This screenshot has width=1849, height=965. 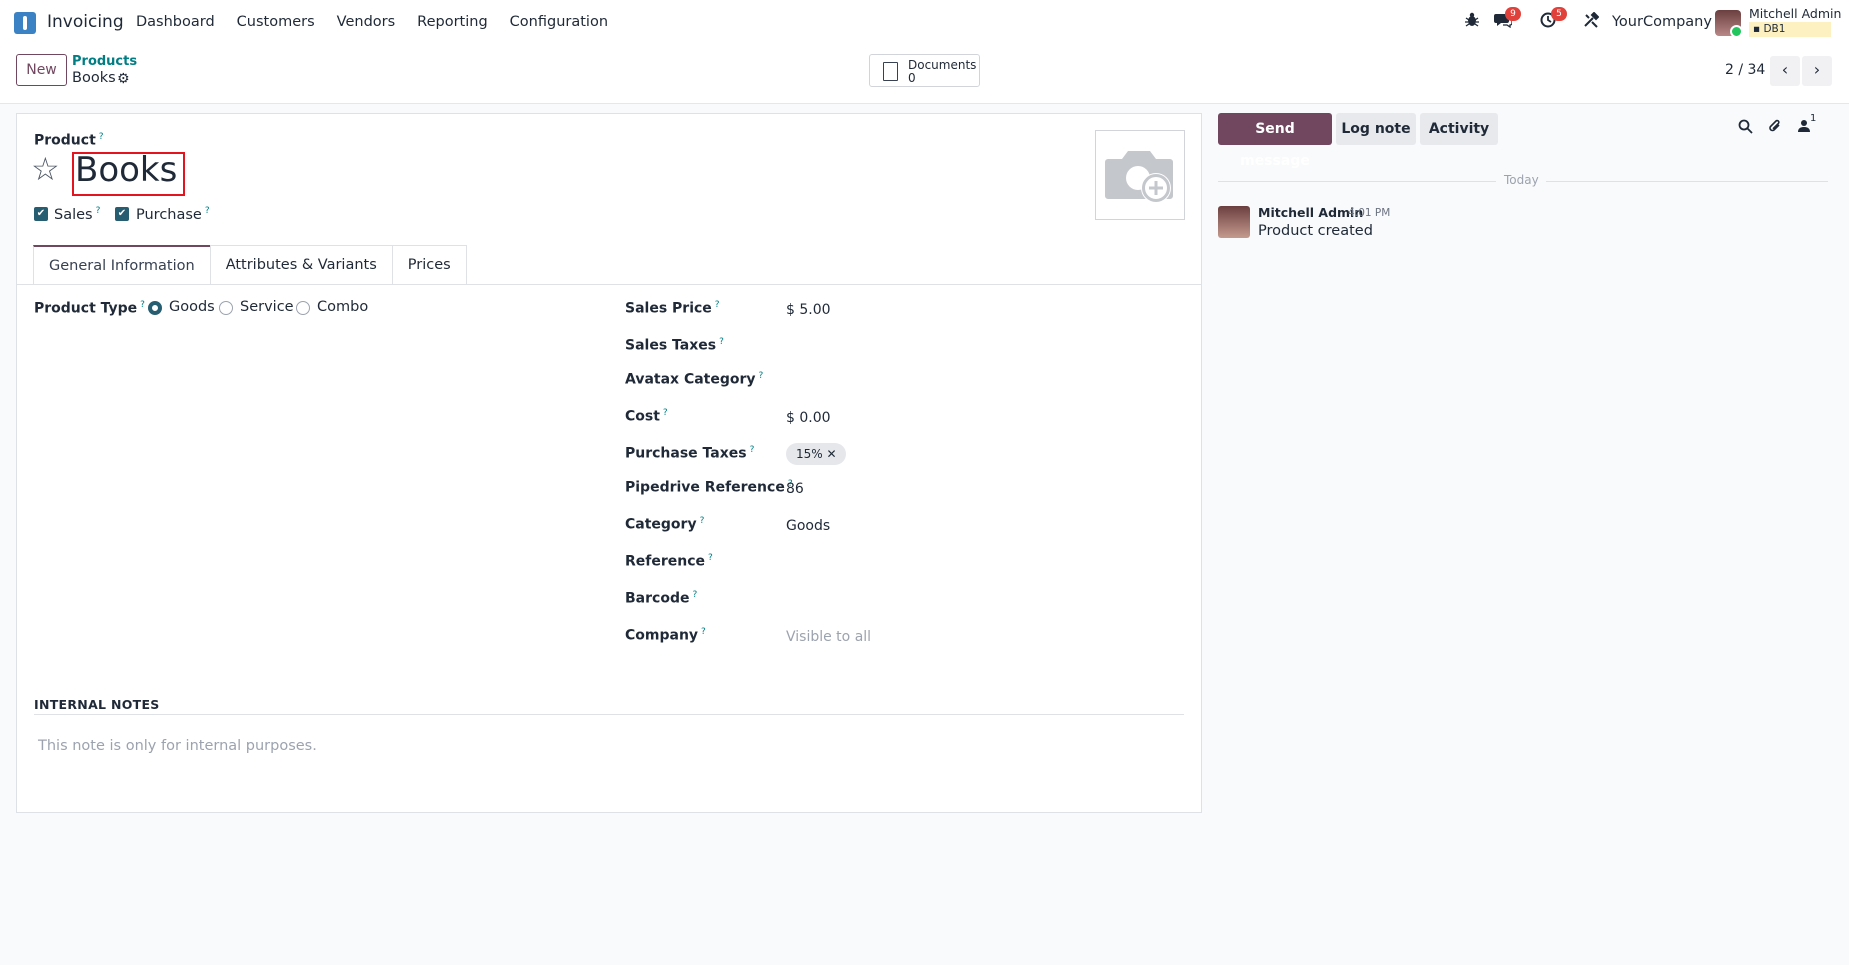 I want to click on remove-tag-icon: ✕, so click(x=832, y=454).